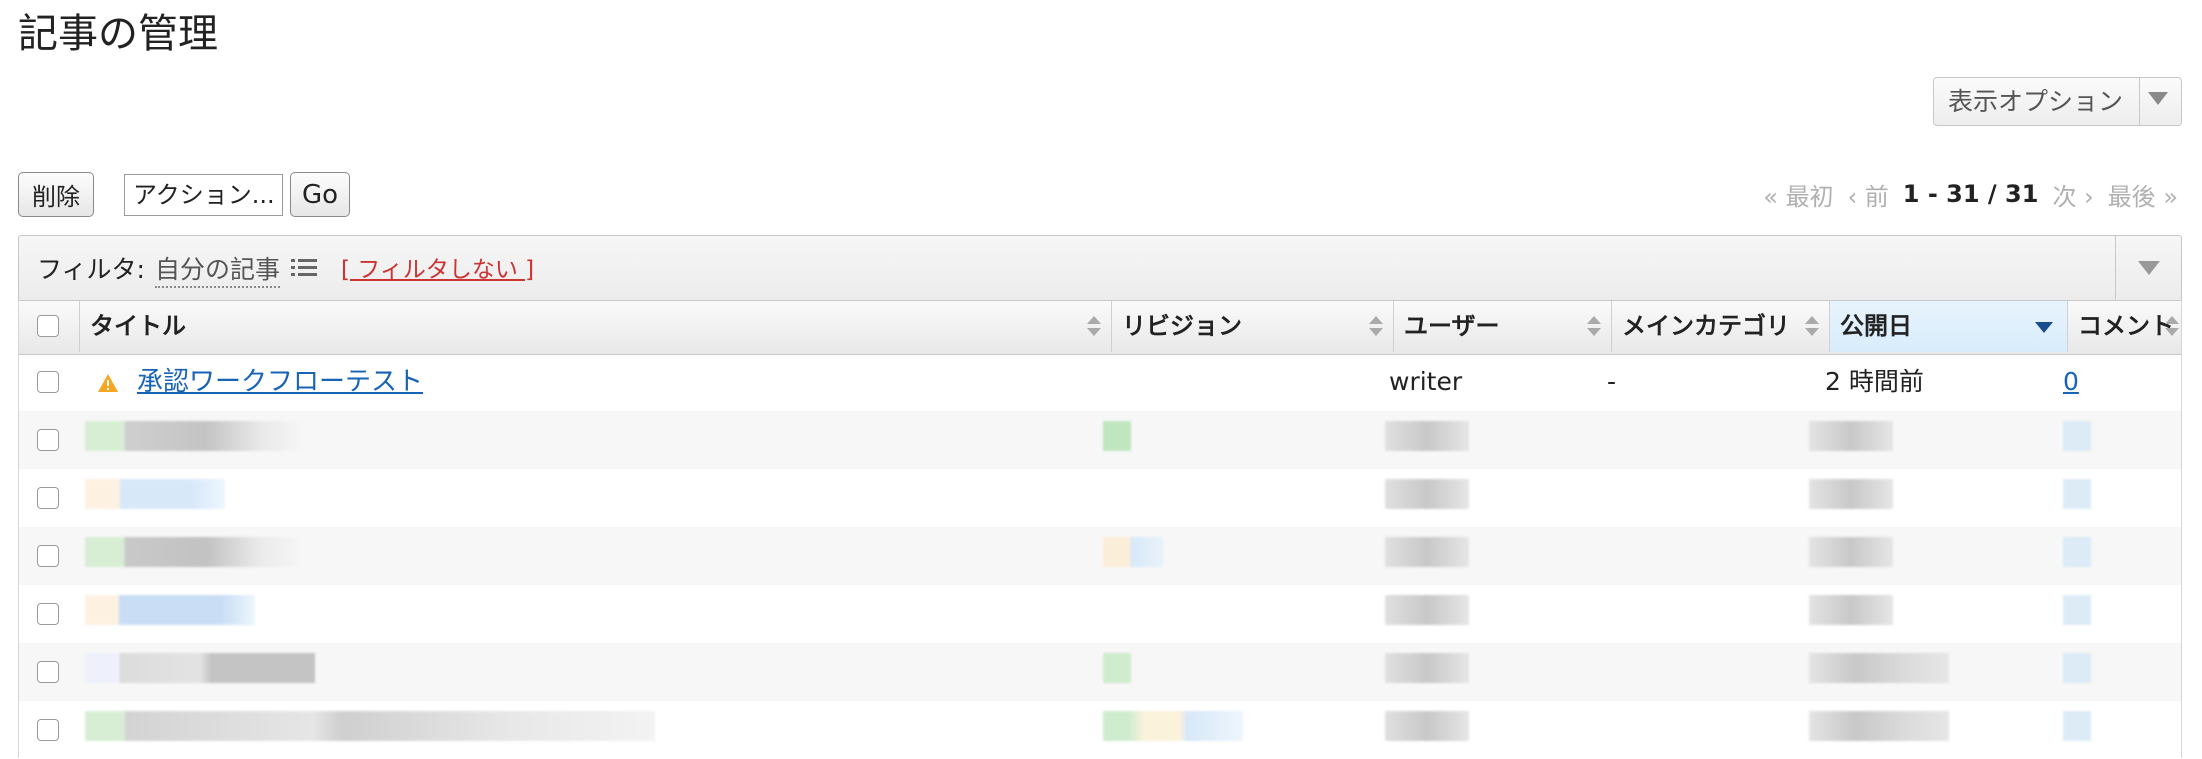 The height and width of the screenshot is (759, 2202). Describe the element at coordinates (304, 268) in the screenshot. I see `list-icon` at that location.